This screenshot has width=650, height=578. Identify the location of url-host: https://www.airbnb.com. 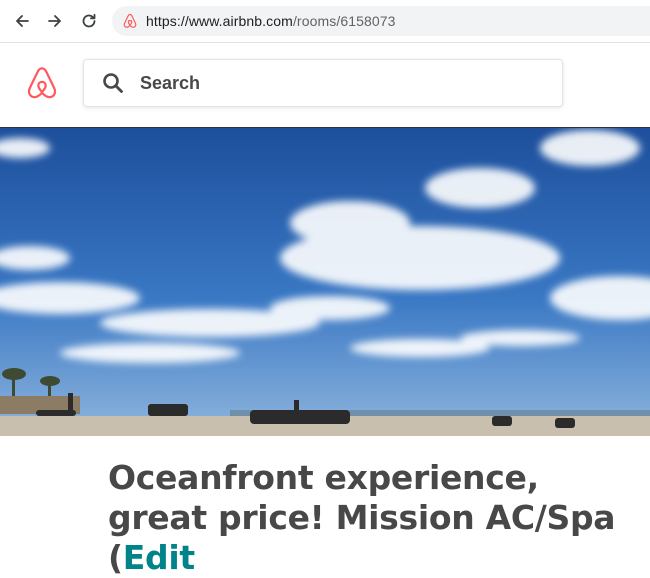
(219, 21).